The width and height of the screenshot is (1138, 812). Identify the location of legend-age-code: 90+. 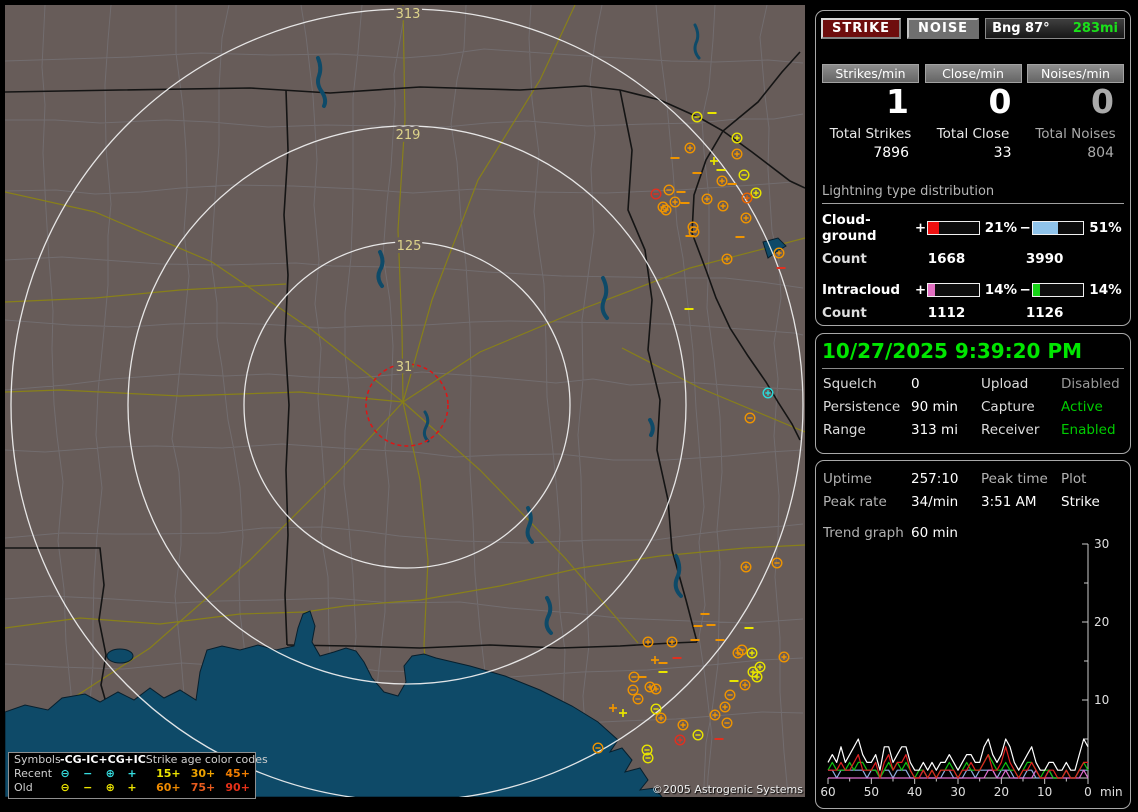
(237, 787).